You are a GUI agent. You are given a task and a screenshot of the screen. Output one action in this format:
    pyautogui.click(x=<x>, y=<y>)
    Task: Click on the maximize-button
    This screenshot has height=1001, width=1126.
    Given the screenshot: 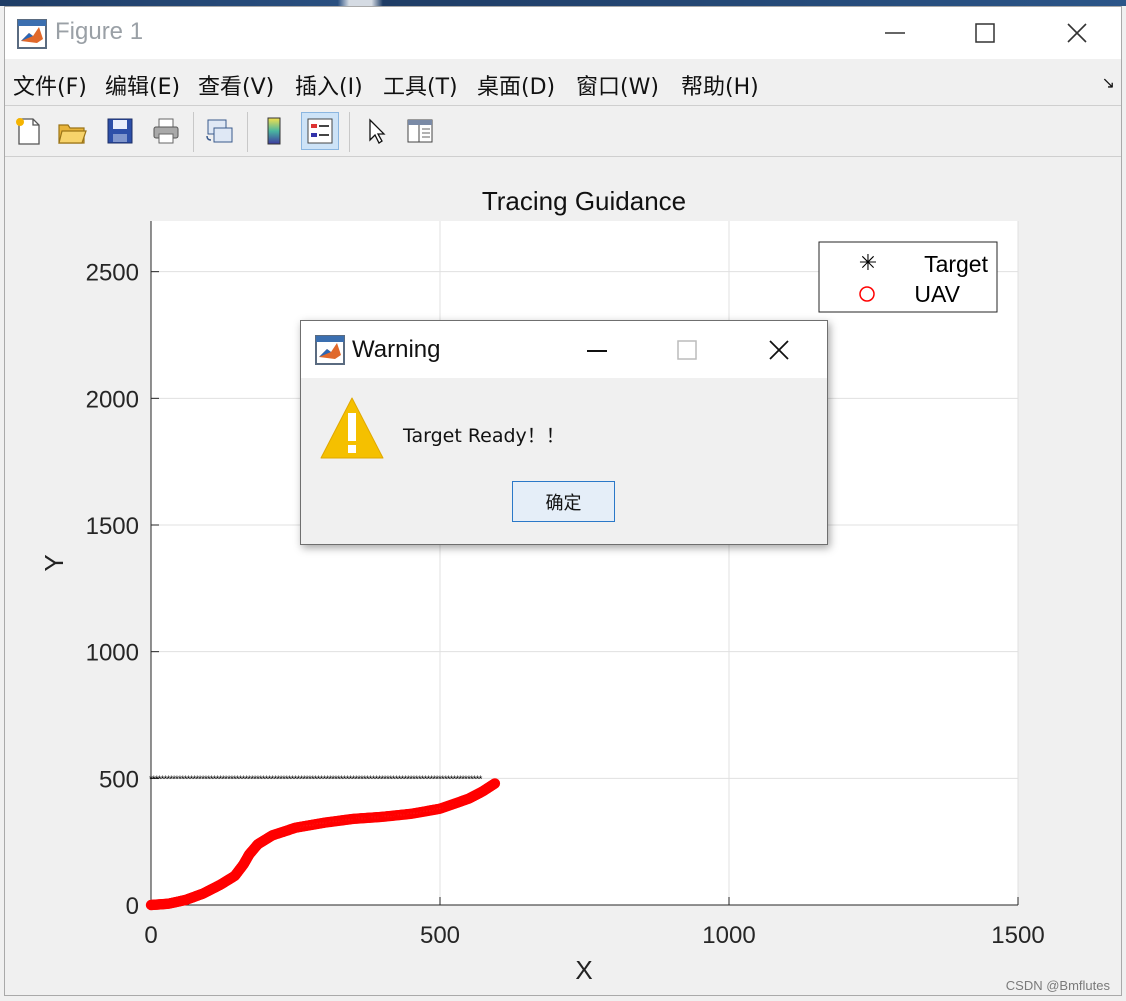 What is the action you would take?
    pyautogui.click(x=985, y=33)
    